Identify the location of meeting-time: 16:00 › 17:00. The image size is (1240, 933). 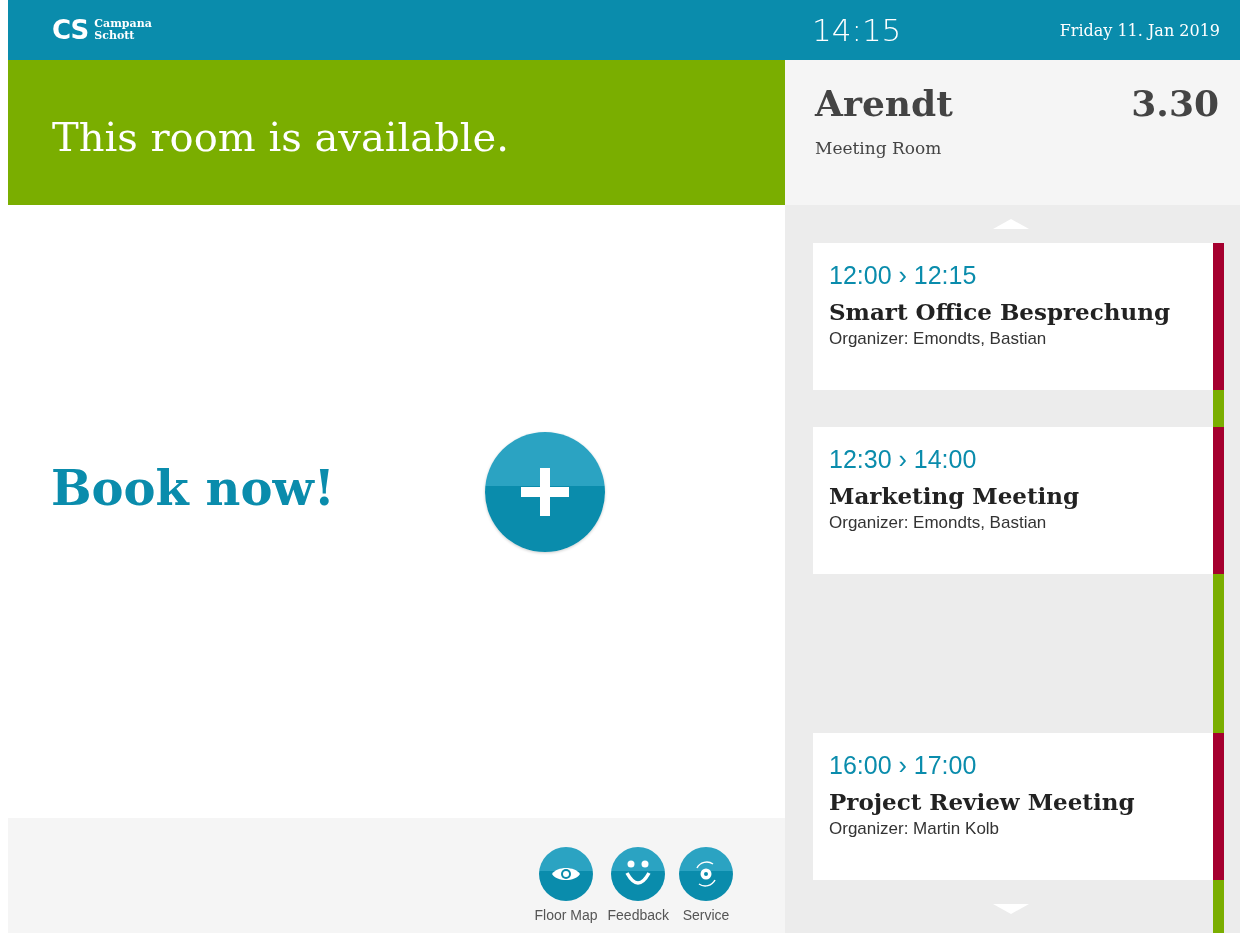
(903, 765).